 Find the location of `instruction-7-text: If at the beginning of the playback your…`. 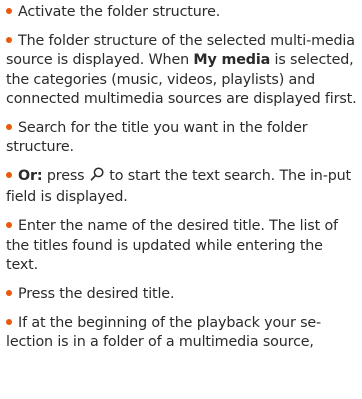

instruction-7-text: If at the beginning of the playback your… is located at coordinates (164, 332).